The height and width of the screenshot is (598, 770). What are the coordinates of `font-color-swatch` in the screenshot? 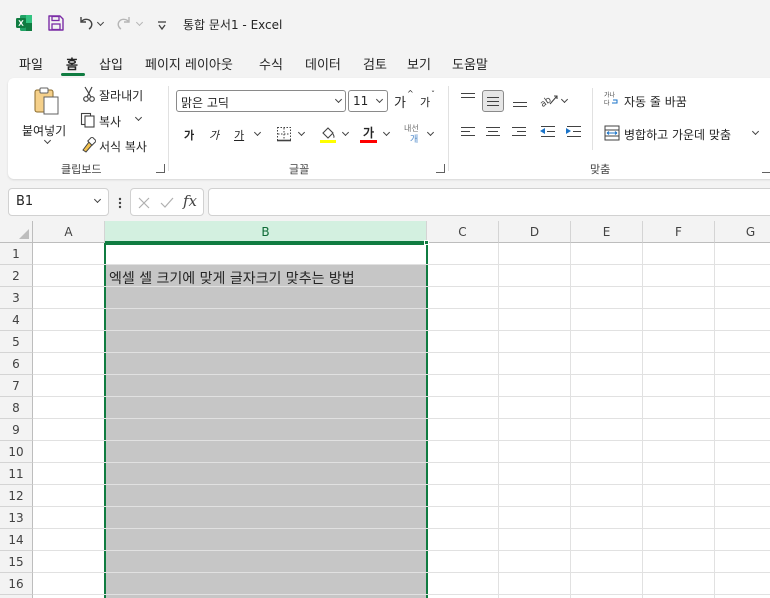 It's located at (368, 141).